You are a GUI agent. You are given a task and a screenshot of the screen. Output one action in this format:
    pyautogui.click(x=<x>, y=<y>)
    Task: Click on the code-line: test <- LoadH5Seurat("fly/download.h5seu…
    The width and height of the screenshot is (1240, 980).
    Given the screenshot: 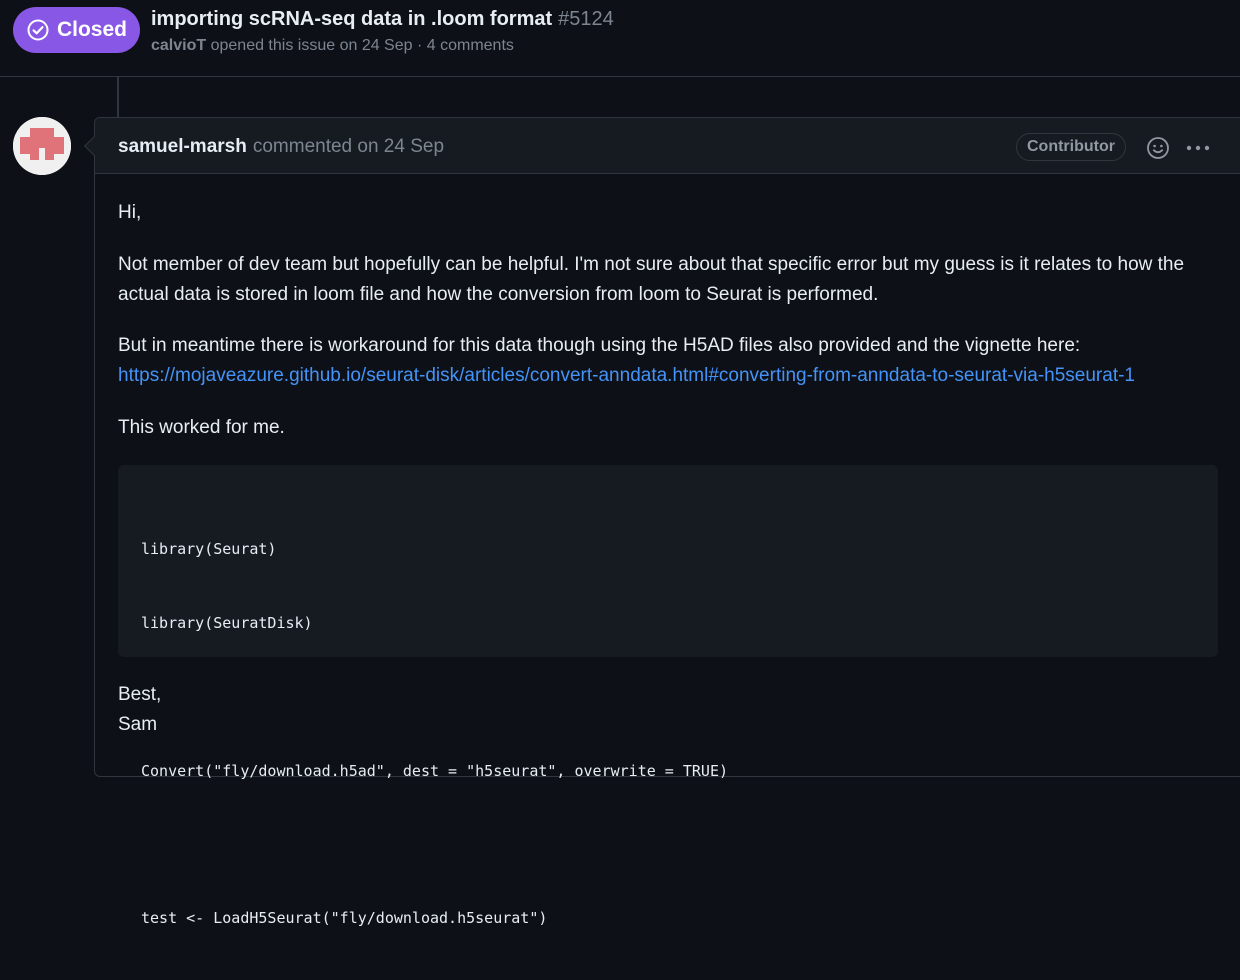 What is the action you would take?
    pyautogui.click(x=344, y=918)
    